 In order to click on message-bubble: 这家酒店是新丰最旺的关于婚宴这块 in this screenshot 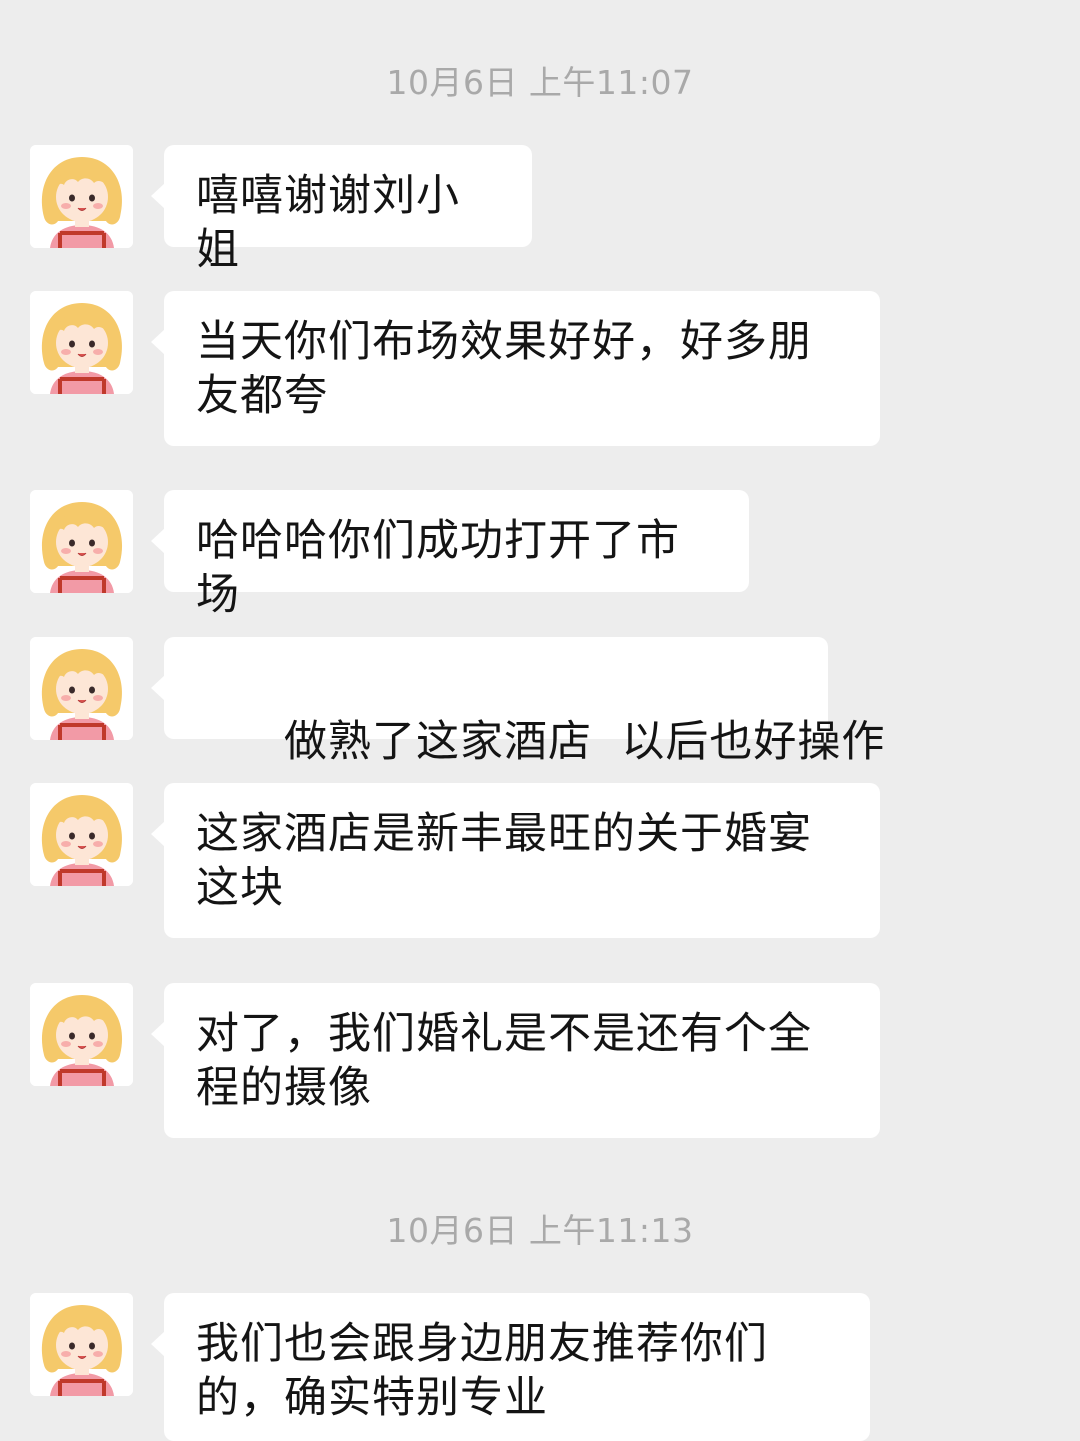, I will do `click(515, 860)`.